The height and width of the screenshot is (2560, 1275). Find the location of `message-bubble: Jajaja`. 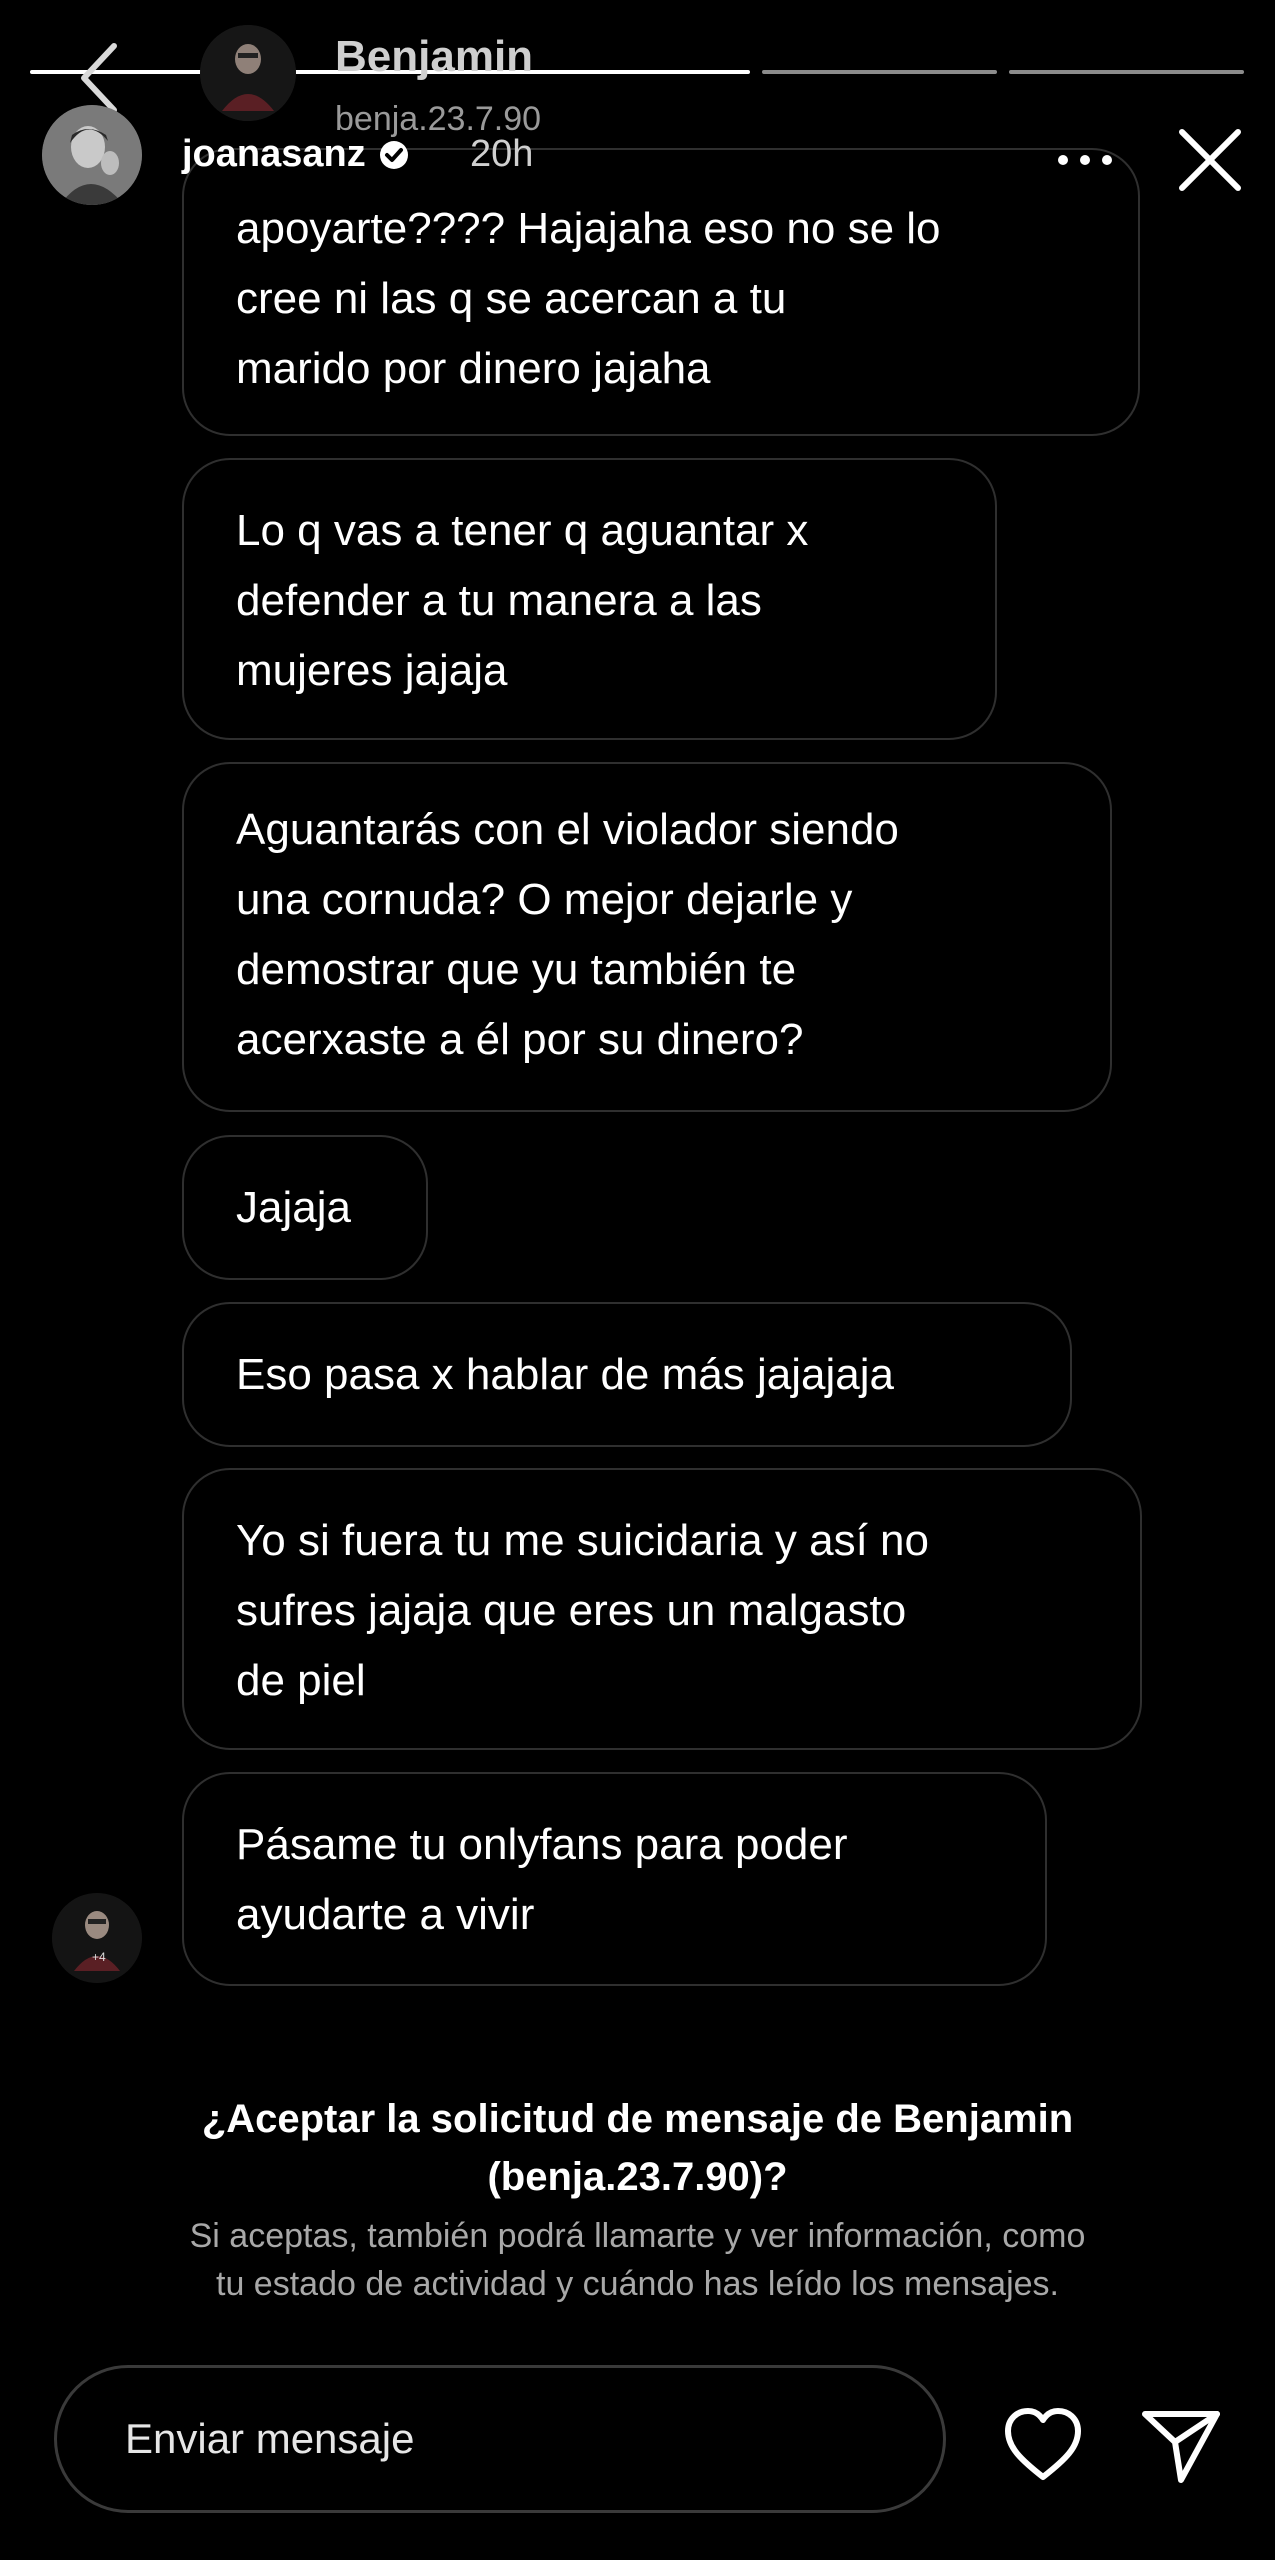

message-bubble: Jajaja is located at coordinates (305, 1207).